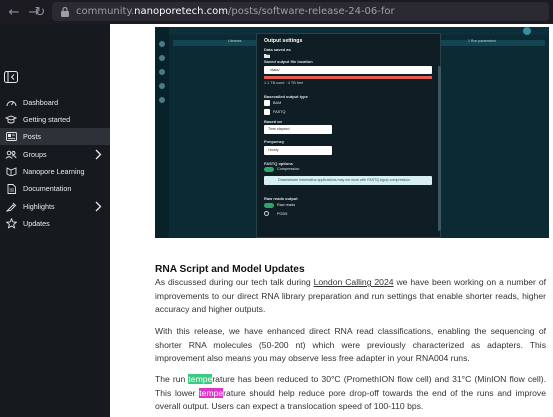 This screenshot has width=553, height=417. Describe the element at coordinates (32, 136) in the screenshot. I see `sidebar-item-label: Posts` at that location.